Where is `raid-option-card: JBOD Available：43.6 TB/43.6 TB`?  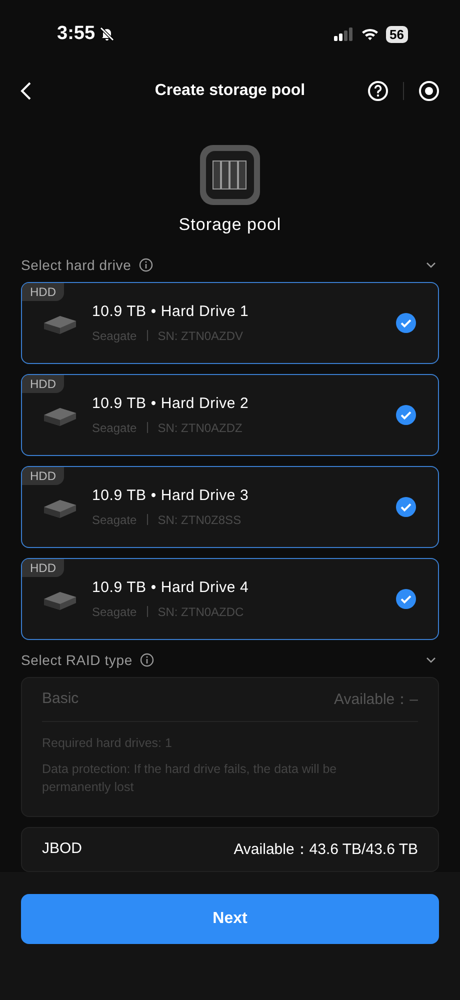
raid-option-card: JBOD Available：43.6 TB/43.6 TB is located at coordinates (230, 849).